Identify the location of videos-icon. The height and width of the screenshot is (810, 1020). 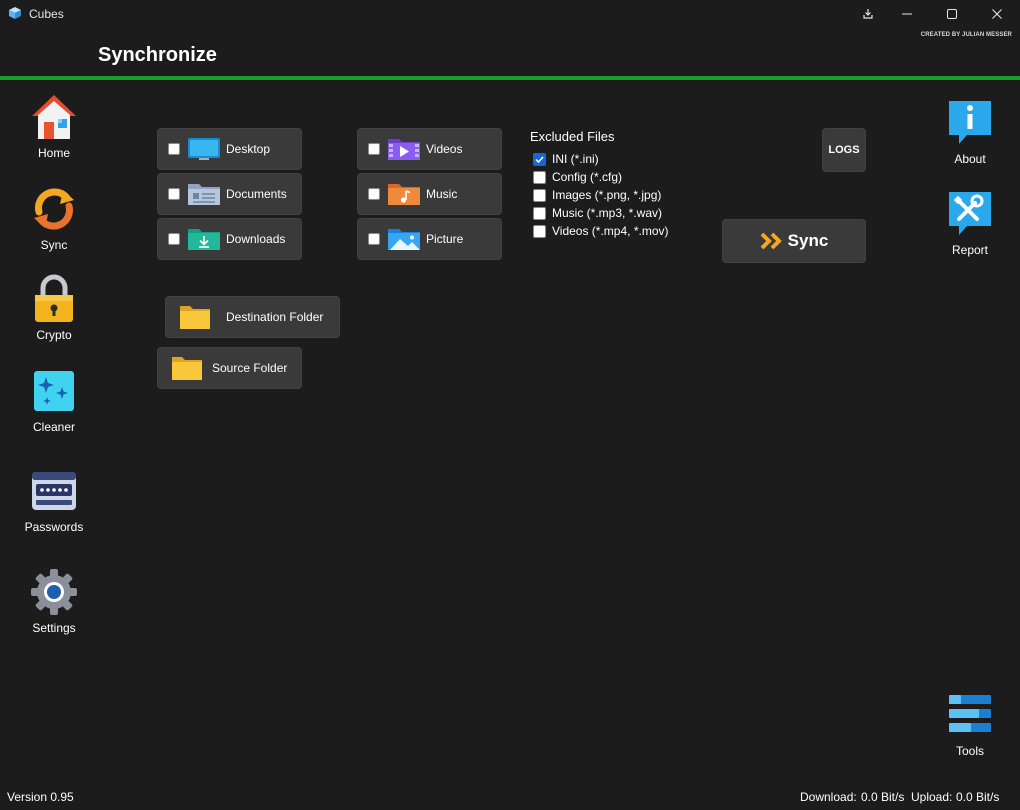
(404, 149).